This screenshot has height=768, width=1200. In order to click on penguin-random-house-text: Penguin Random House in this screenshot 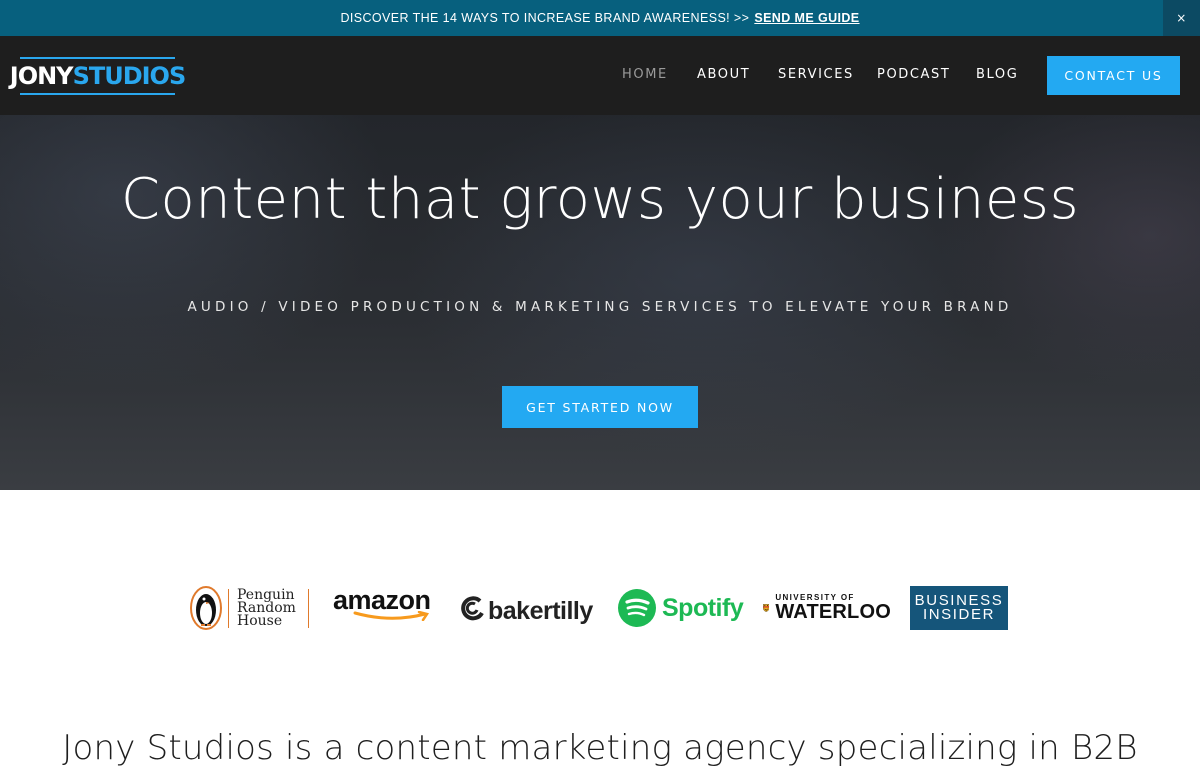, I will do `click(268, 608)`.